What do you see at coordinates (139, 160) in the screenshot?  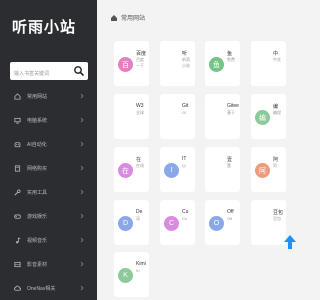 I see `site-name: 在` at bounding box center [139, 160].